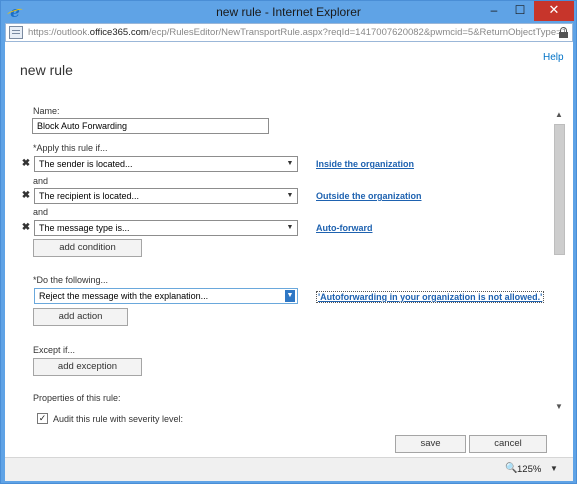 This screenshot has height=484, width=577. What do you see at coordinates (344, 228) in the screenshot?
I see `condition-link: Auto-forward` at bounding box center [344, 228].